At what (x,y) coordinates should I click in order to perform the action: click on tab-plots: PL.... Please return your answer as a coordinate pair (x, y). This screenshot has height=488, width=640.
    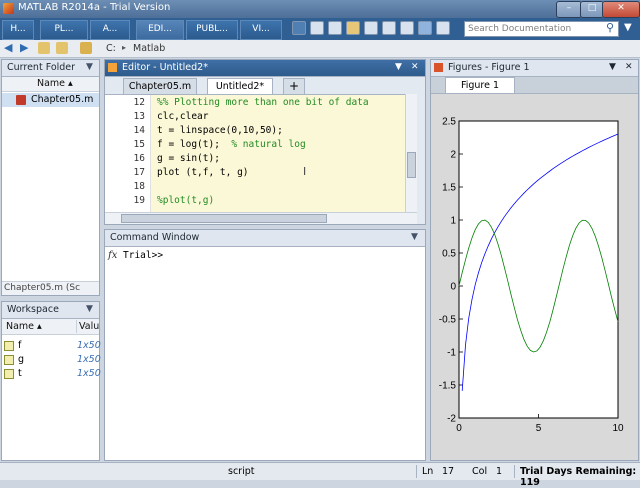
    Looking at the image, I should click on (64, 30).